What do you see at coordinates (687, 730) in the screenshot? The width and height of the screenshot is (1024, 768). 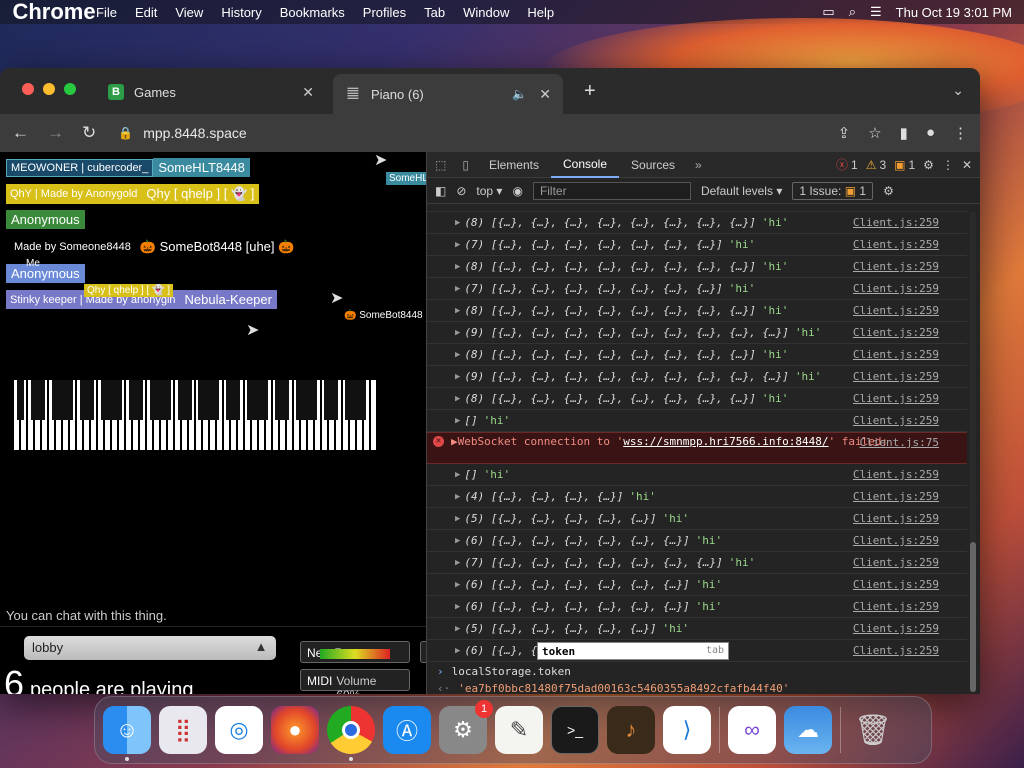 I see `vscode-icon: ⟩` at bounding box center [687, 730].